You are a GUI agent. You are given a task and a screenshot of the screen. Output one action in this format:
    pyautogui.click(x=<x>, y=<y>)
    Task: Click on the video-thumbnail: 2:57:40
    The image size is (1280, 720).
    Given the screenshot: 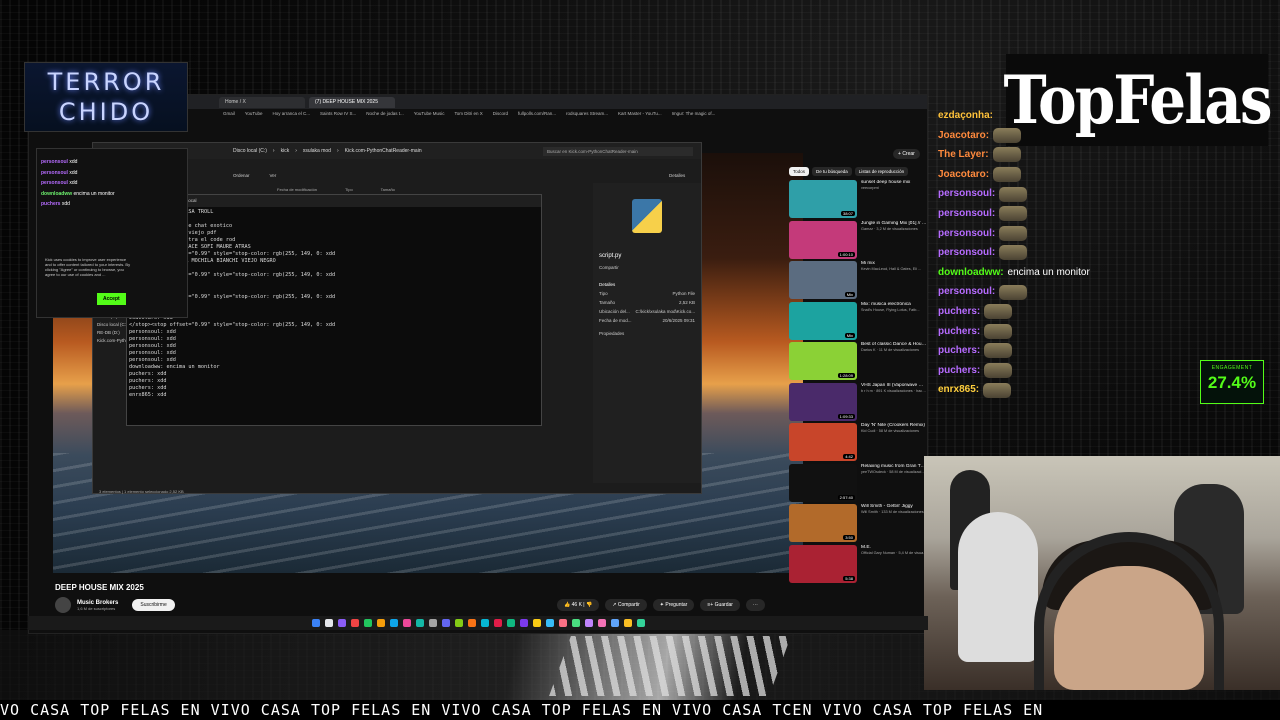 What is the action you would take?
    pyautogui.click(x=823, y=482)
    